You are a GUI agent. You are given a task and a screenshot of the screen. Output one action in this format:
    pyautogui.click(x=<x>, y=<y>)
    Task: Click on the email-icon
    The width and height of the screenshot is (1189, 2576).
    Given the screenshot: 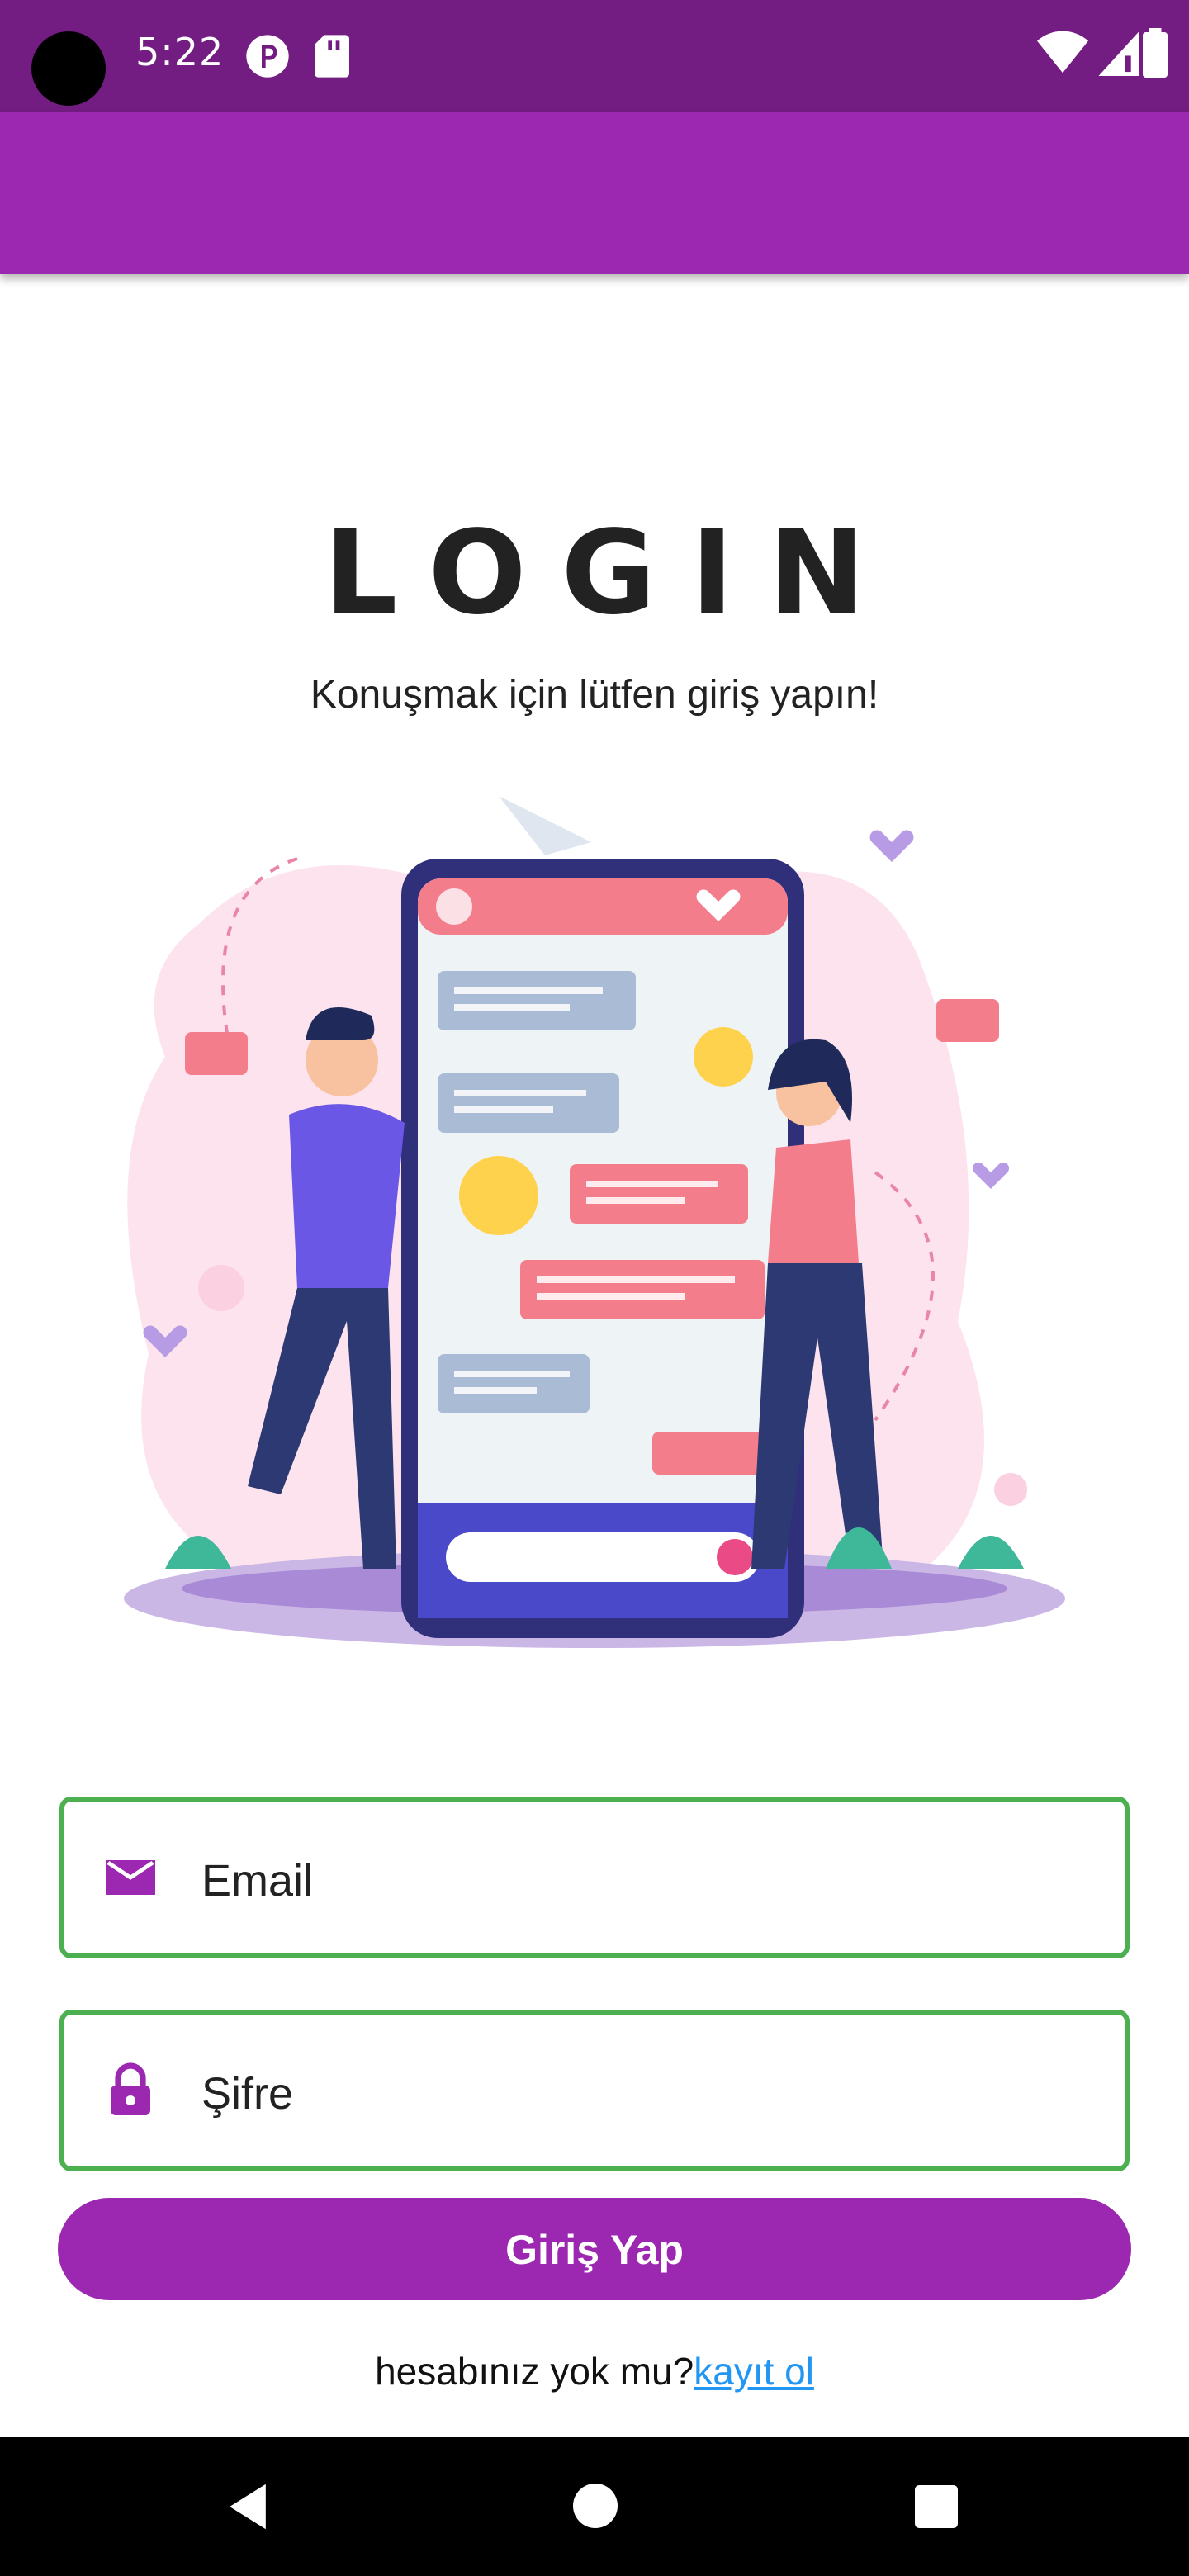 What is the action you would take?
    pyautogui.click(x=130, y=1877)
    